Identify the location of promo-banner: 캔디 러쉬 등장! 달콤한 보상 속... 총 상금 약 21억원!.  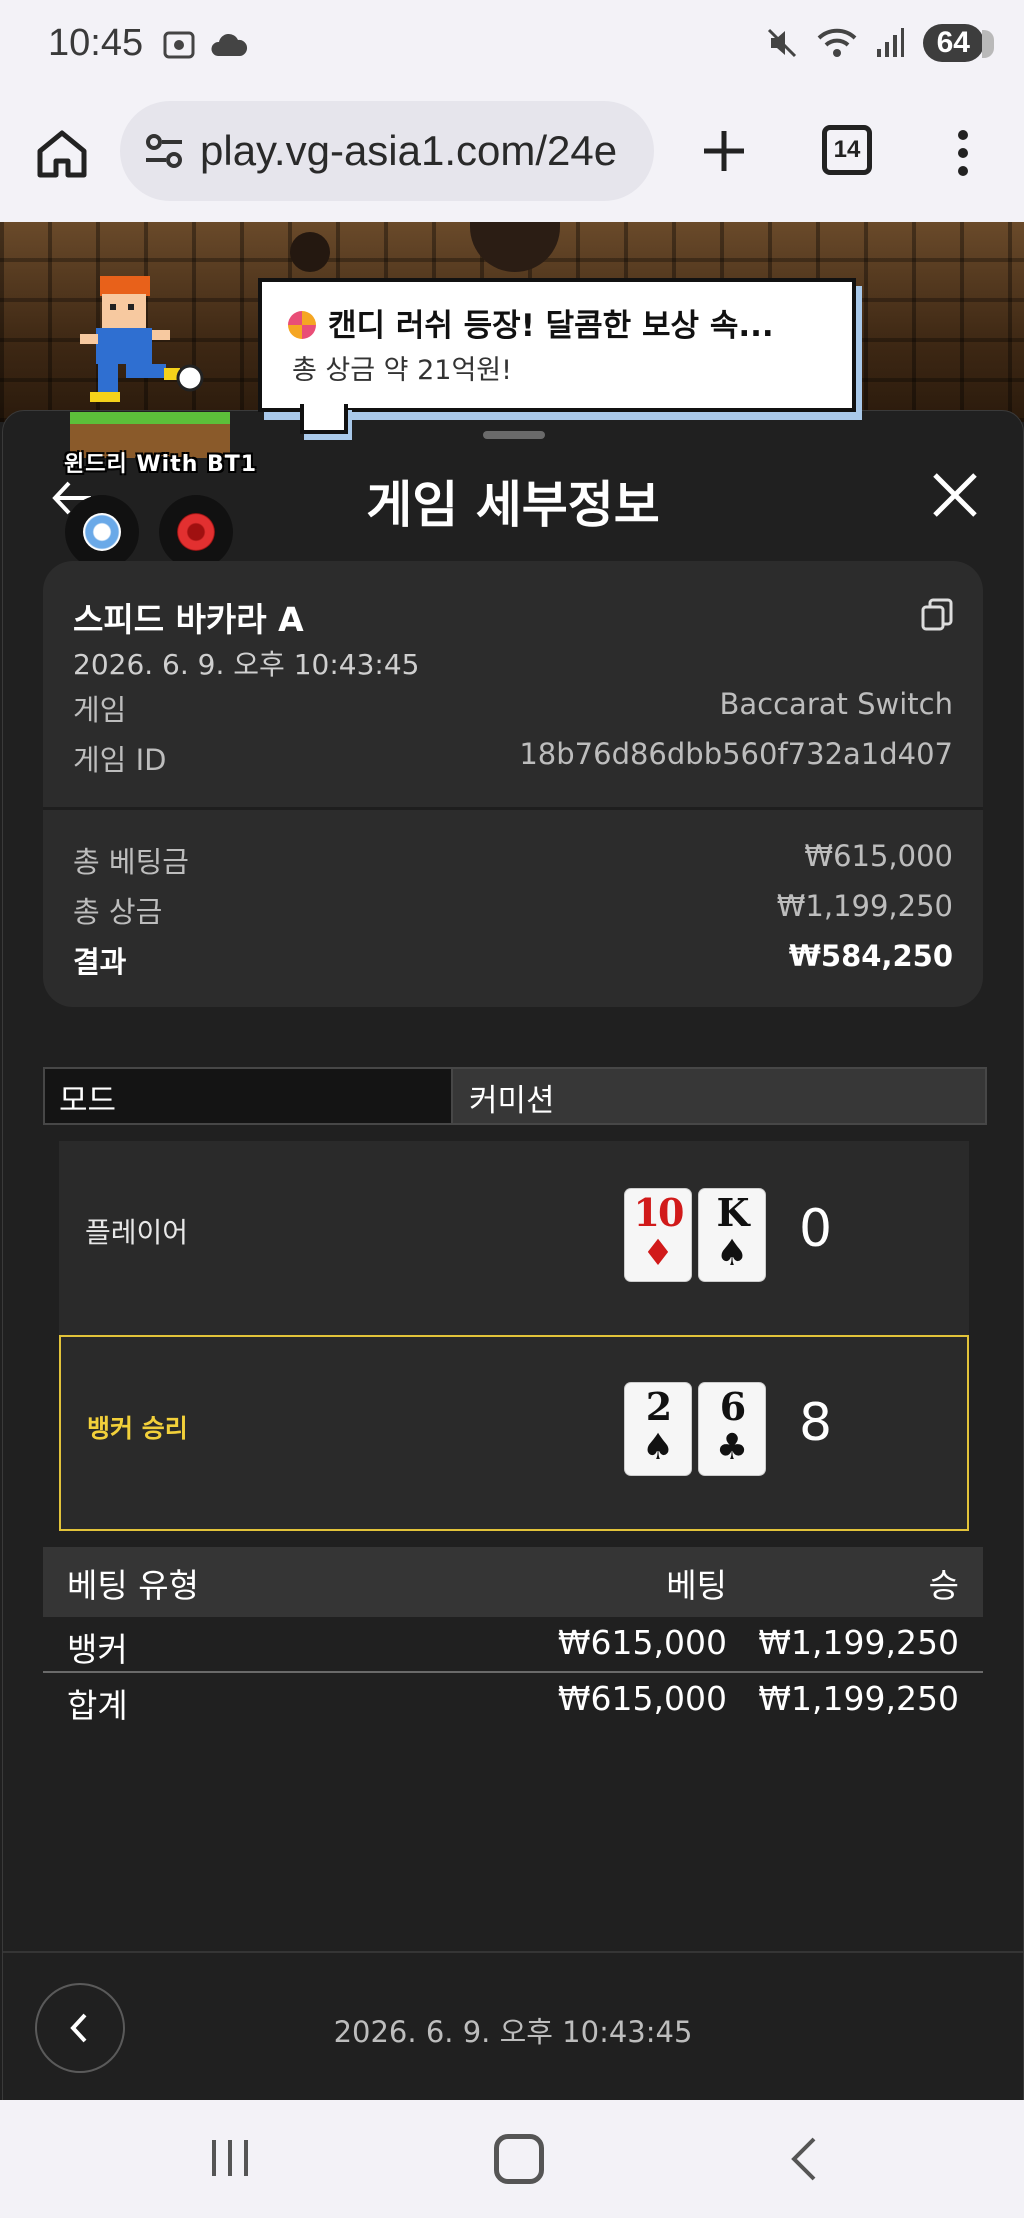
(557, 345).